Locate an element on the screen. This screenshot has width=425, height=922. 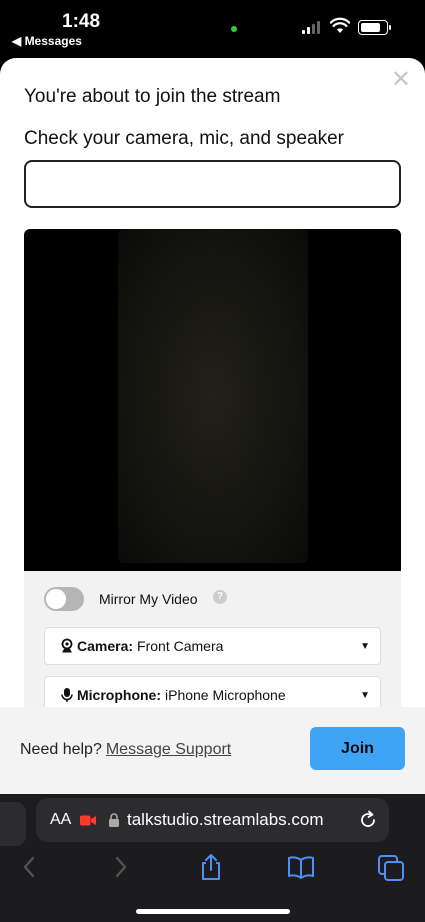
reader-settings-button: AA is located at coordinates (60, 820).